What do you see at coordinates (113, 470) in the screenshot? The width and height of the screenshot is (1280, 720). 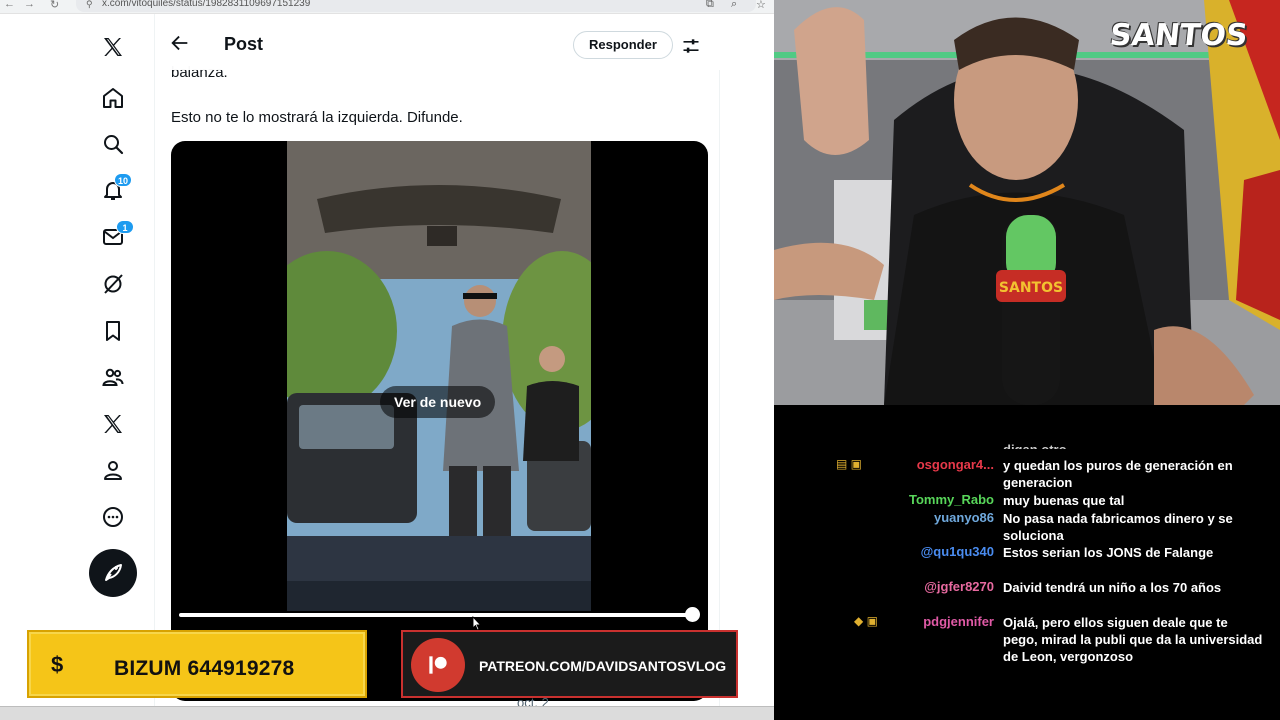 I see `profile-icon` at bounding box center [113, 470].